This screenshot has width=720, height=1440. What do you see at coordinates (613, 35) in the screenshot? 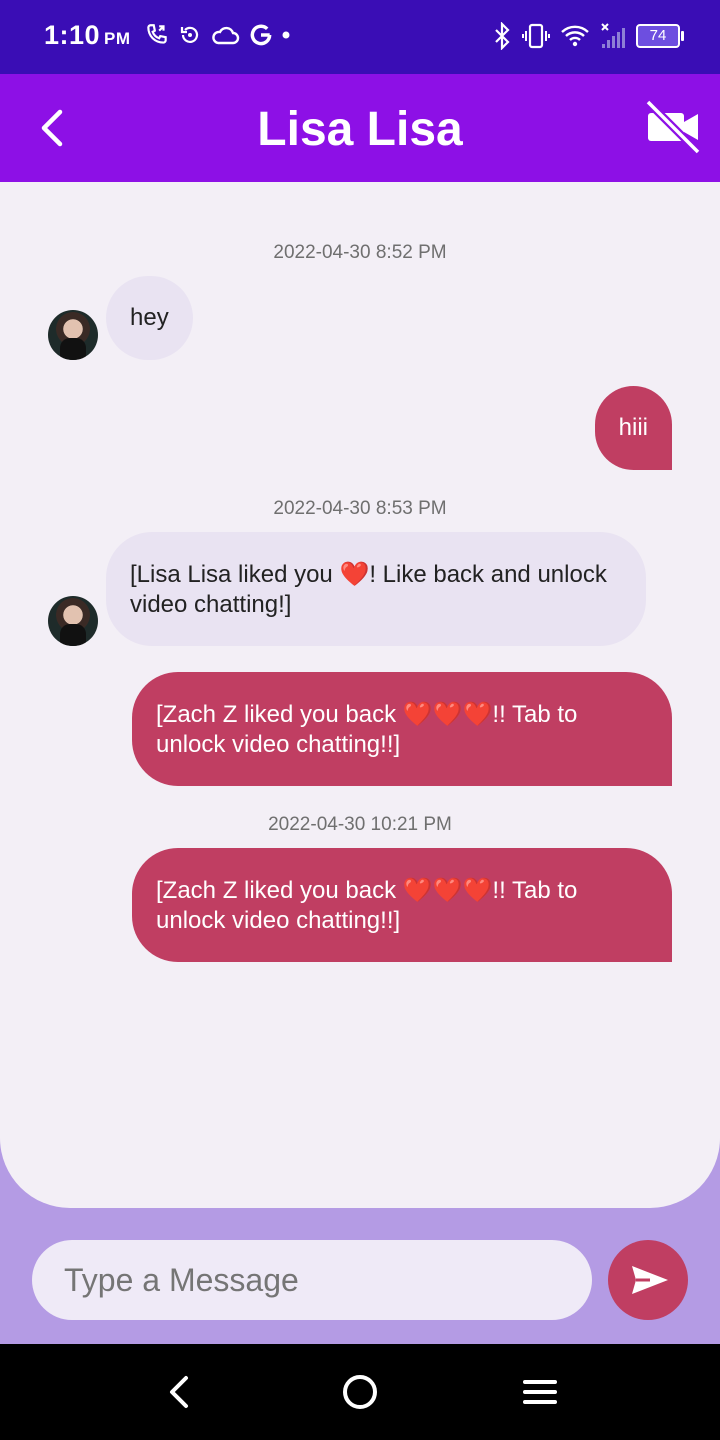
I see `signal-icon` at bounding box center [613, 35].